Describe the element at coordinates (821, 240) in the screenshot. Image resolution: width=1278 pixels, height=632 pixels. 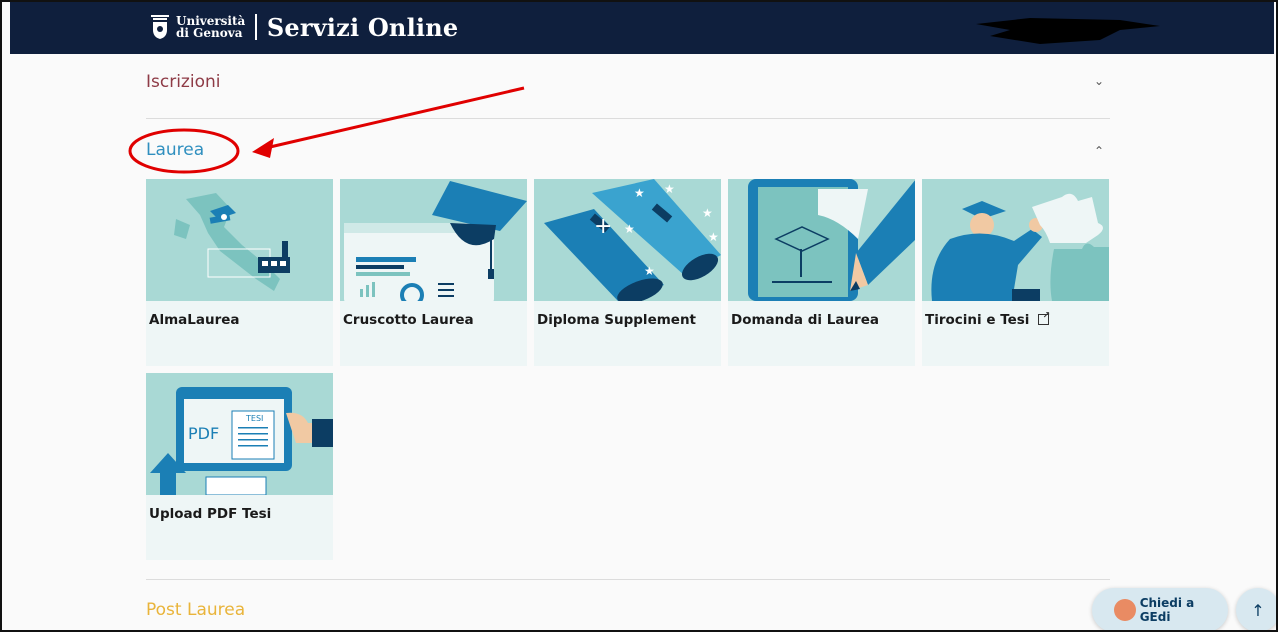
I see `tablet-pencil-icon` at that location.